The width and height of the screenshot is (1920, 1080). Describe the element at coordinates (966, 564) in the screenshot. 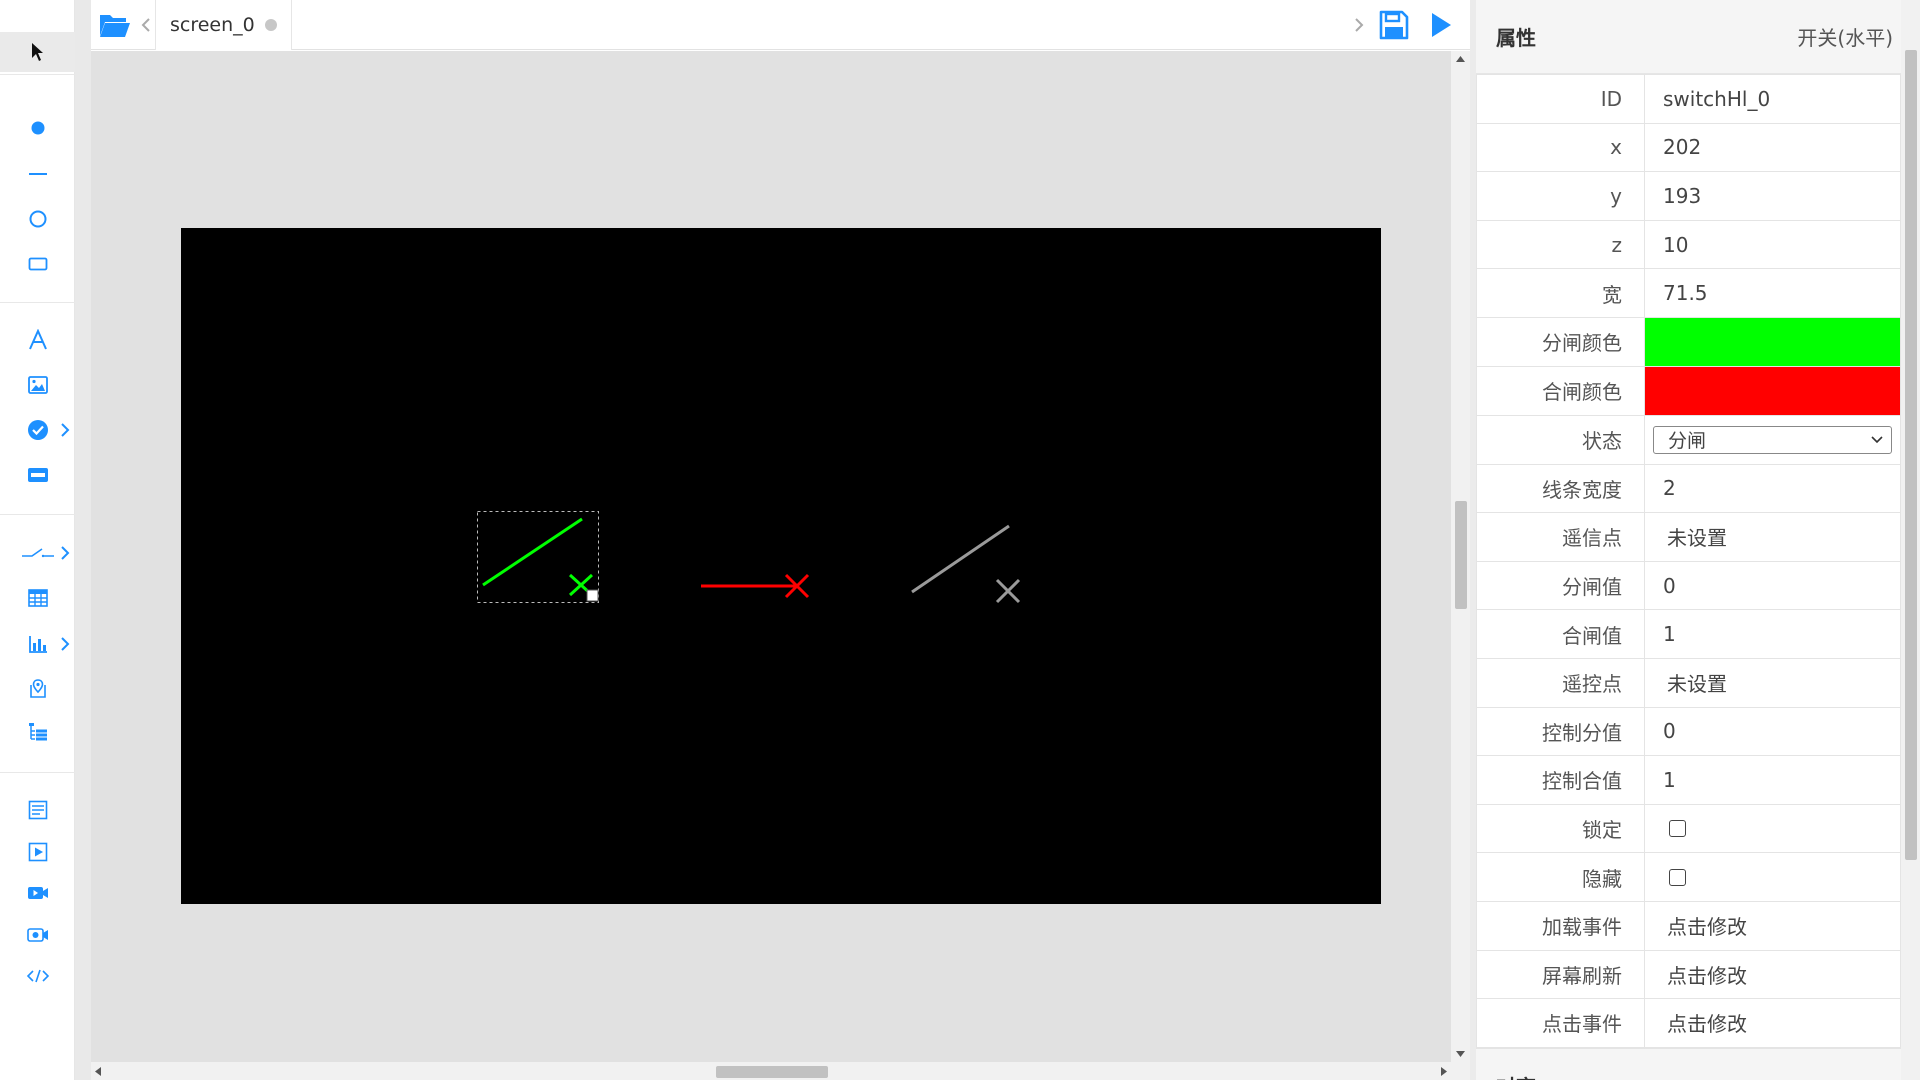

I see `switch-disabled` at that location.